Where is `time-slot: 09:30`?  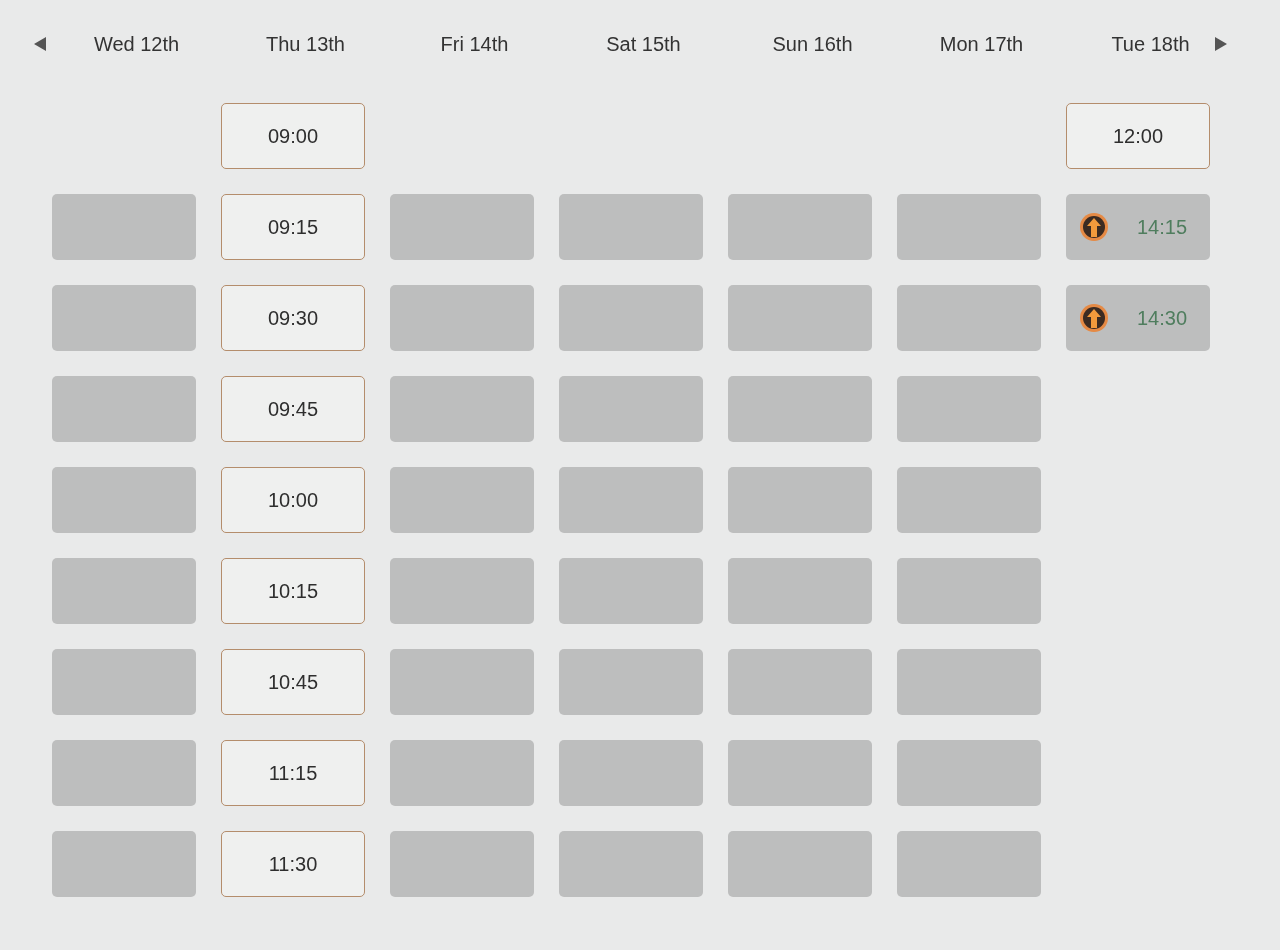
time-slot: 09:30 is located at coordinates (293, 318).